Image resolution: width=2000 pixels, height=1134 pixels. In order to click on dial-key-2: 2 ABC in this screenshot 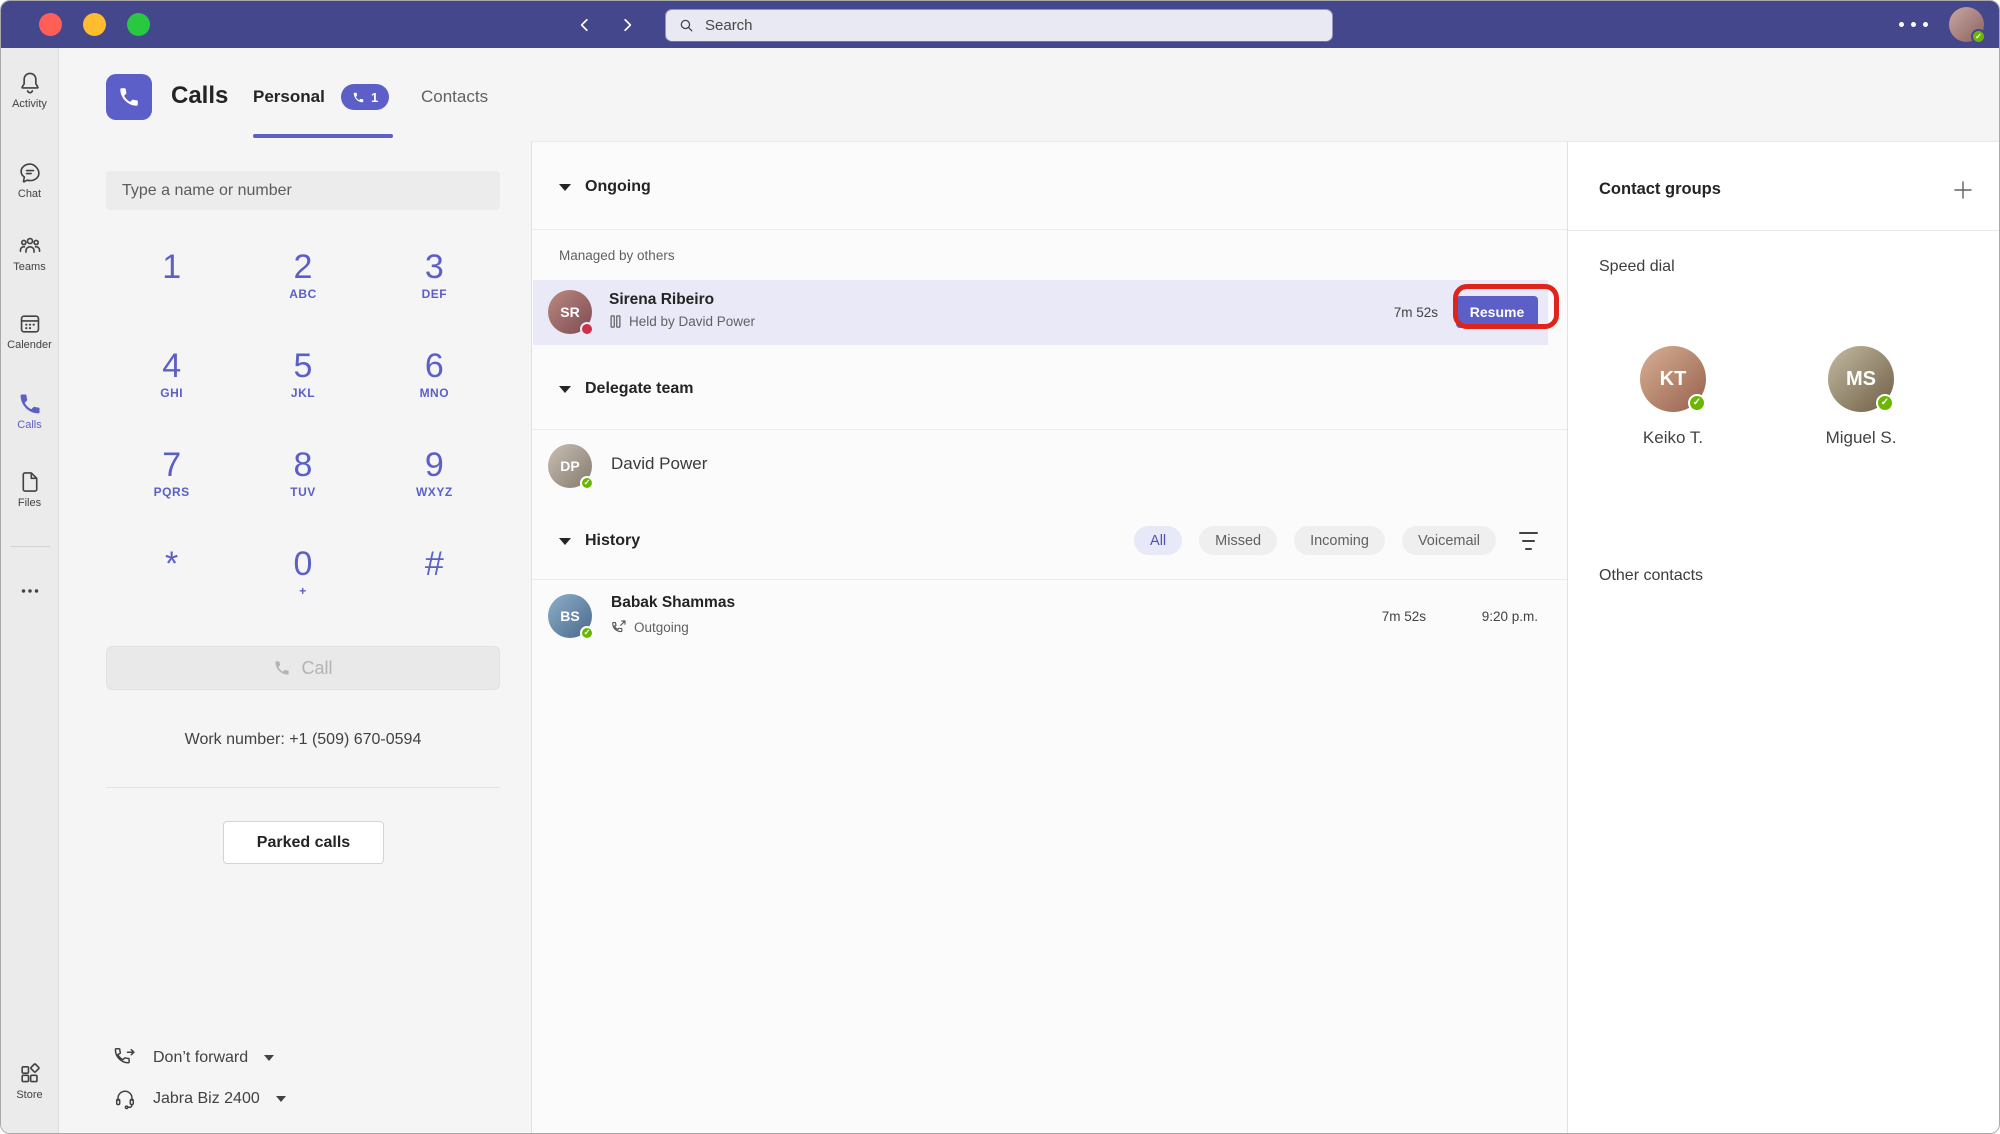, I will do `click(302, 290)`.